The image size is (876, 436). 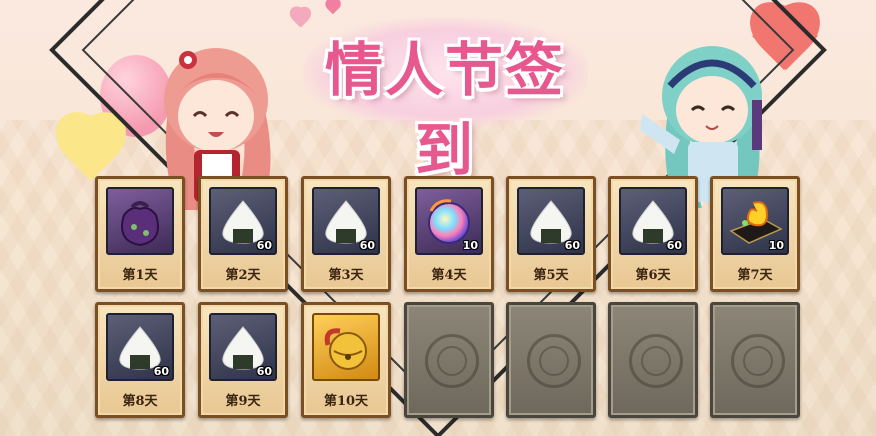 I want to click on day-card-4: 10 第4天, so click(x=449, y=234).